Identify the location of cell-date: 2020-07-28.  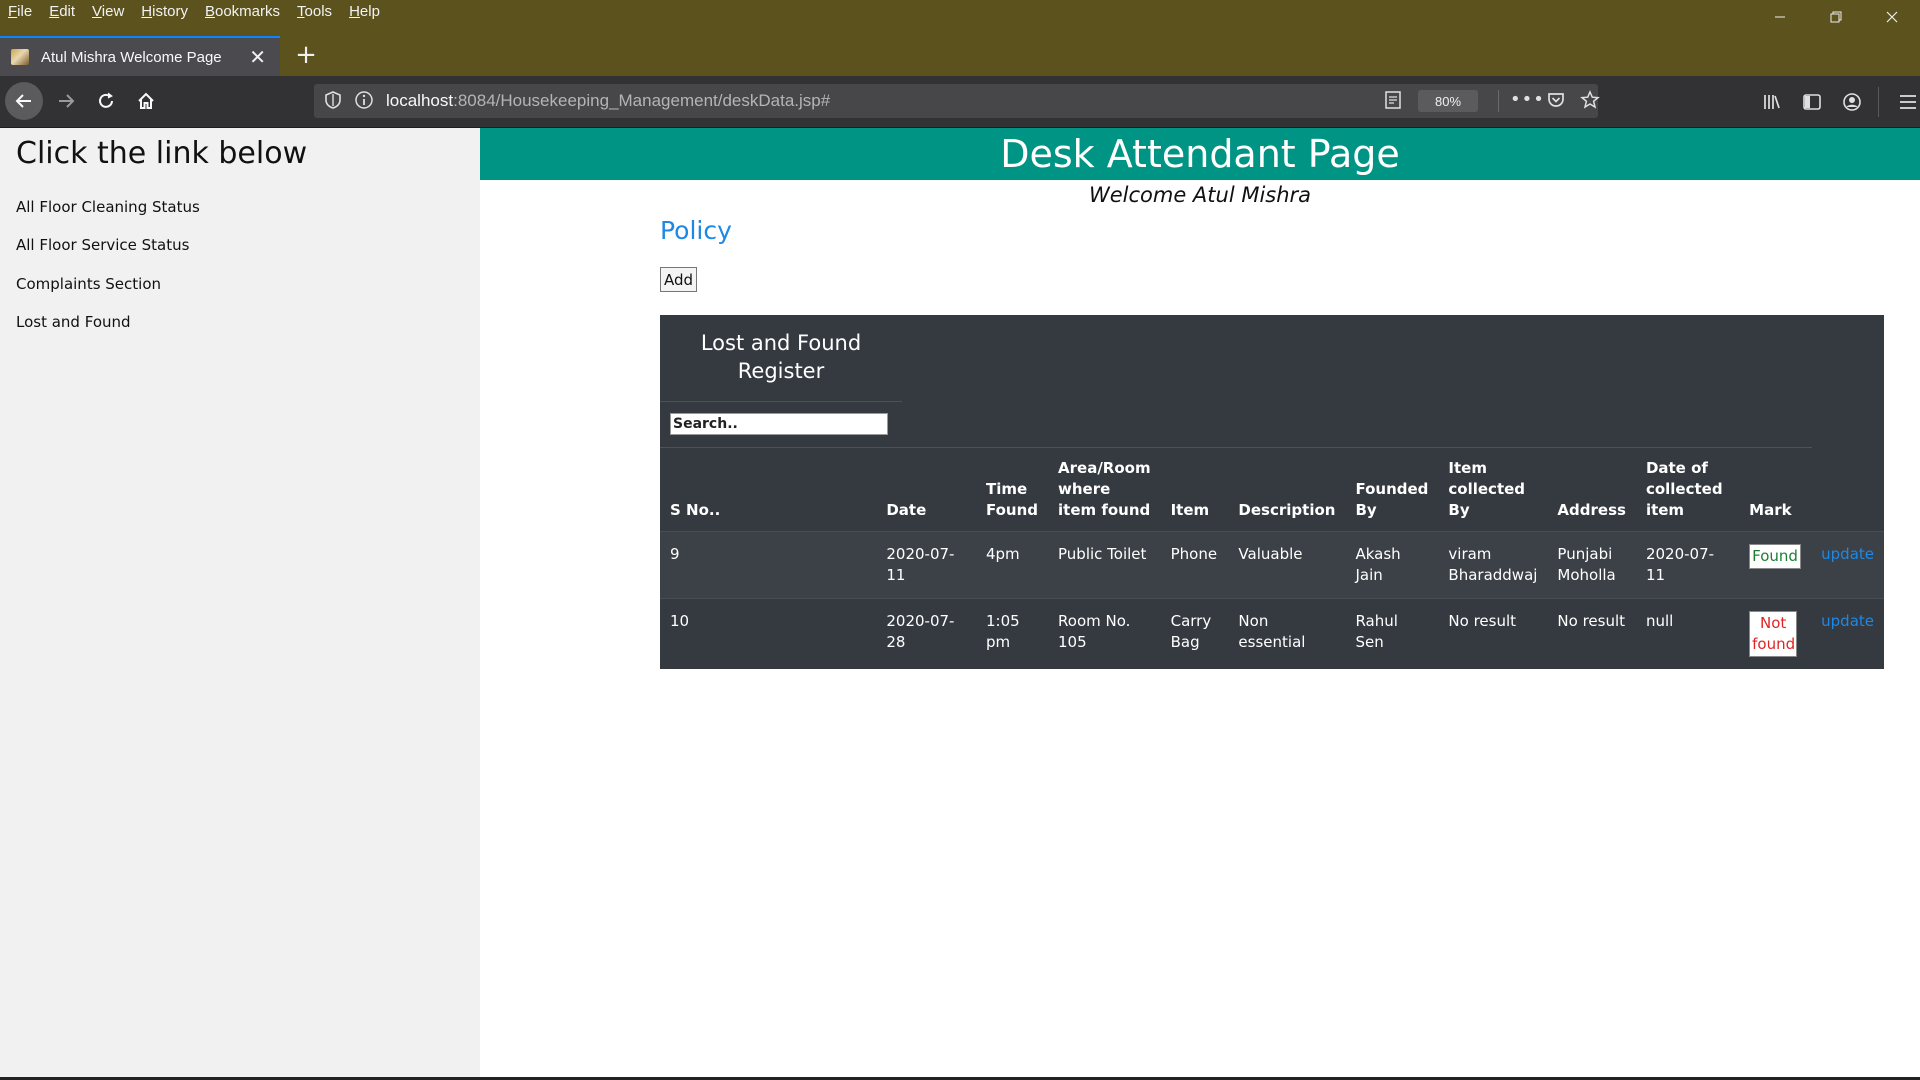
(926, 633).